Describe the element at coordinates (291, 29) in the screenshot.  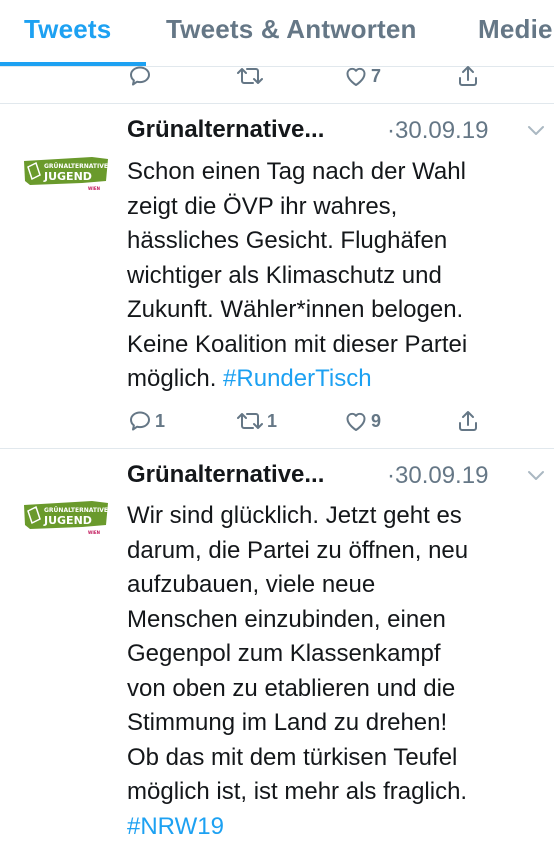
I see `tab-tweets-and-replies: Tweets & Antworten` at that location.